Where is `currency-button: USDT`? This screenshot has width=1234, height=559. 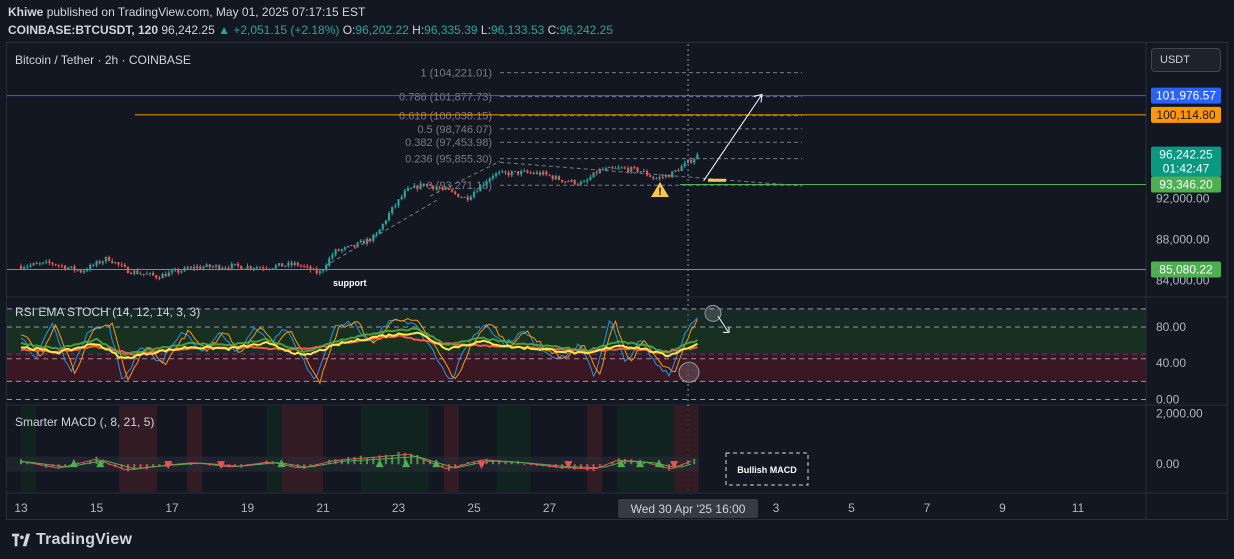 currency-button: USDT is located at coordinates (1186, 60).